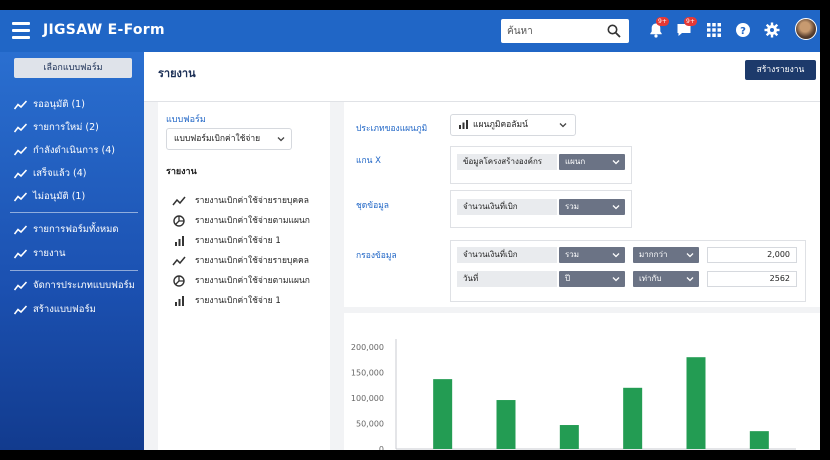 The width and height of the screenshot is (830, 460). Describe the element at coordinates (217, 139) in the screenshot. I see `form-select-value: แบบฟอร์มเบิกค่าใช้จ่าย` at that location.